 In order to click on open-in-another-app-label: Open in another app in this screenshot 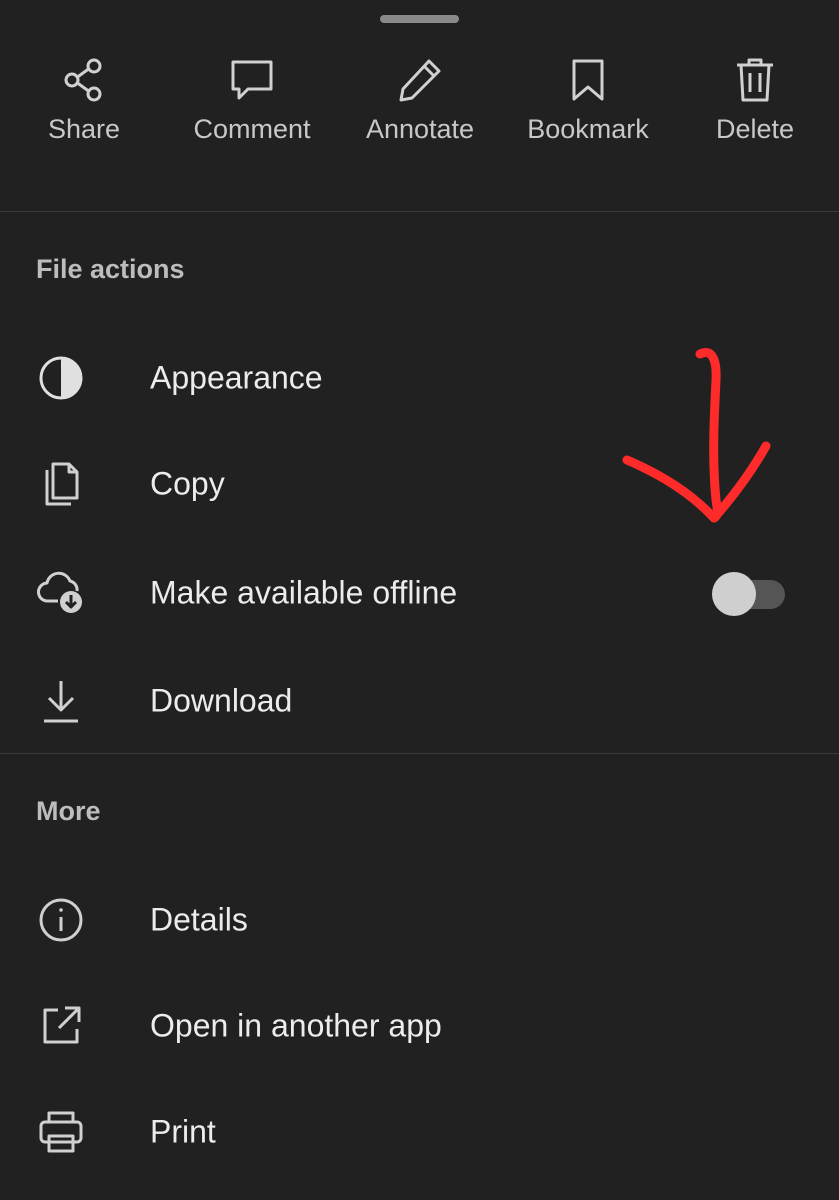, I will do `click(296, 1025)`.